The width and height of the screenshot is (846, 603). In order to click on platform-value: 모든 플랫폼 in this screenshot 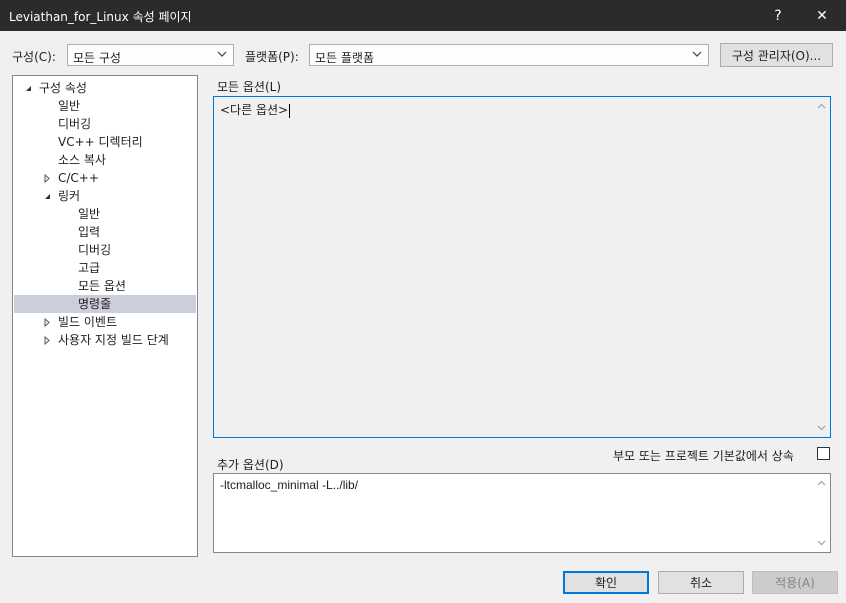, I will do `click(345, 58)`.